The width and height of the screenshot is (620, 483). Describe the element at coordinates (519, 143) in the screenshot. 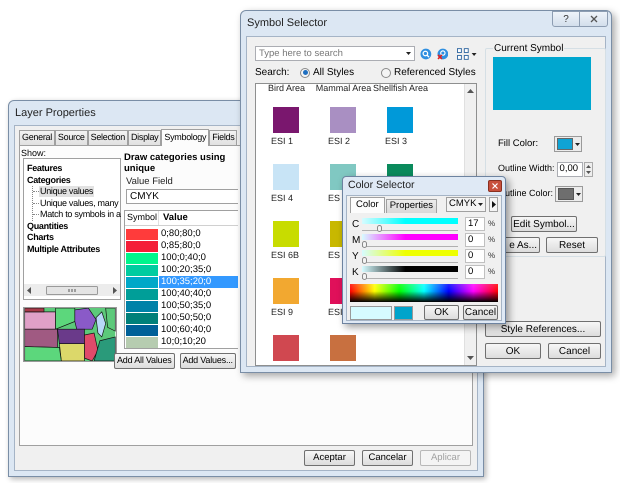

I see `fill-color-label: Fill Color:` at that location.